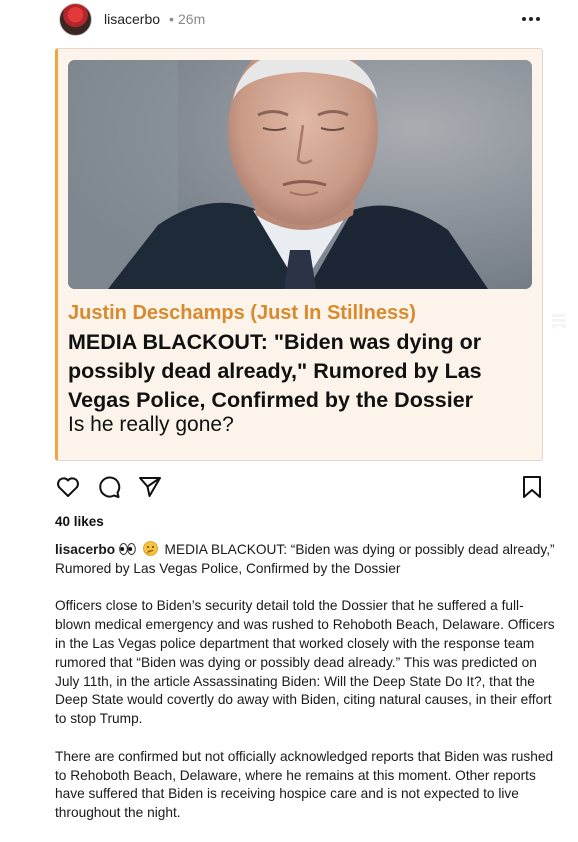 Image resolution: width=578 pixels, height=842 pixels. I want to click on like-heart-icon, so click(68, 487).